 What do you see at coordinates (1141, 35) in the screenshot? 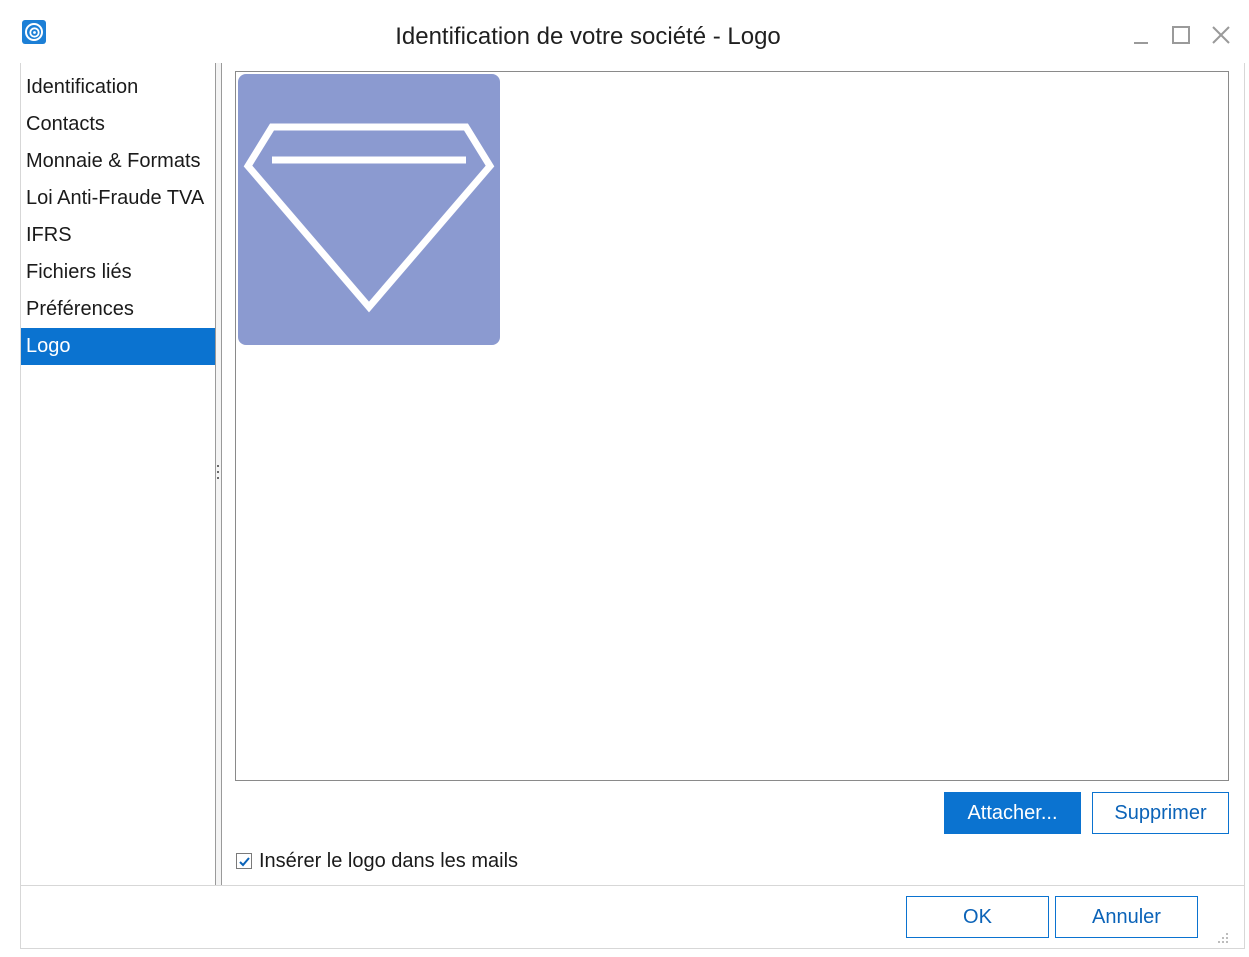
I see `minimize-icon` at bounding box center [1141, 35].